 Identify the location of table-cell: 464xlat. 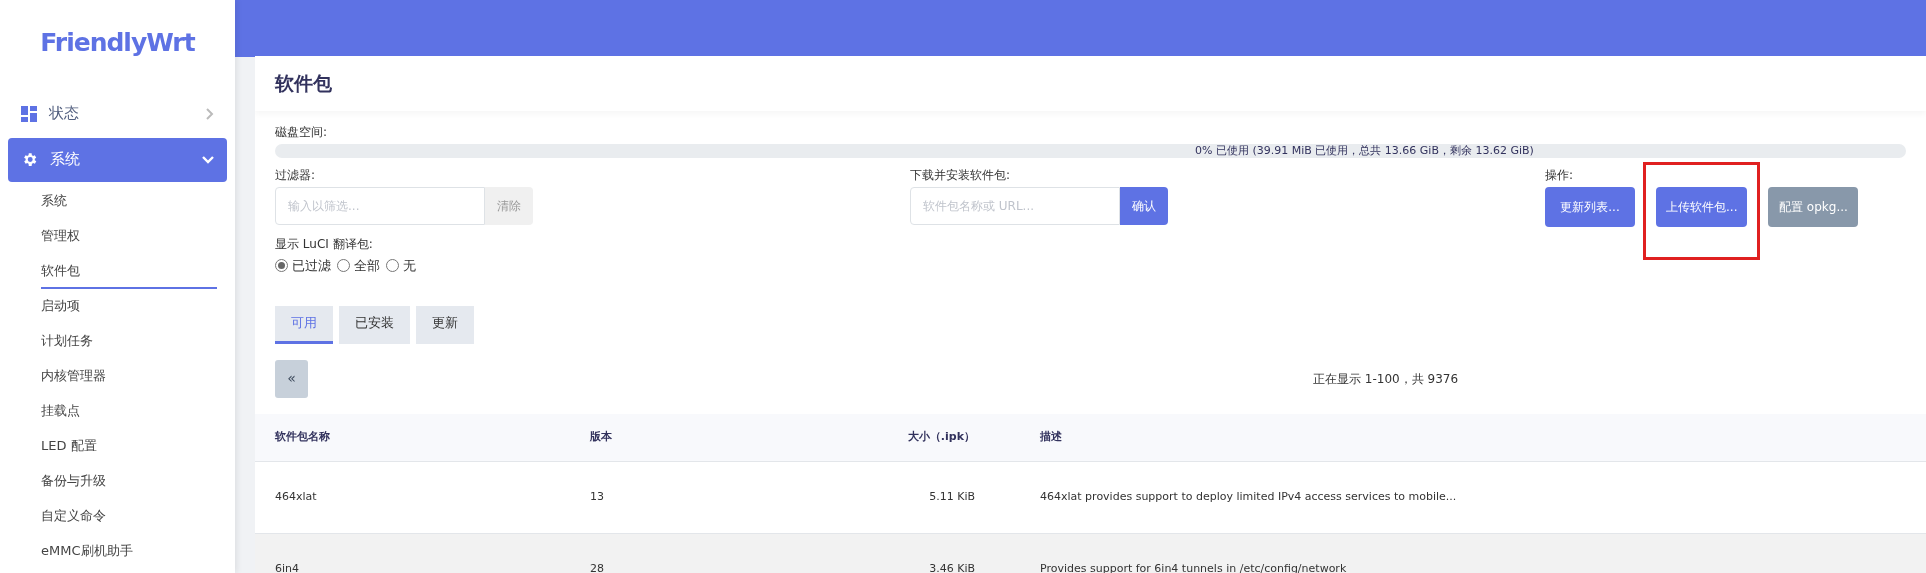
(296, 496).